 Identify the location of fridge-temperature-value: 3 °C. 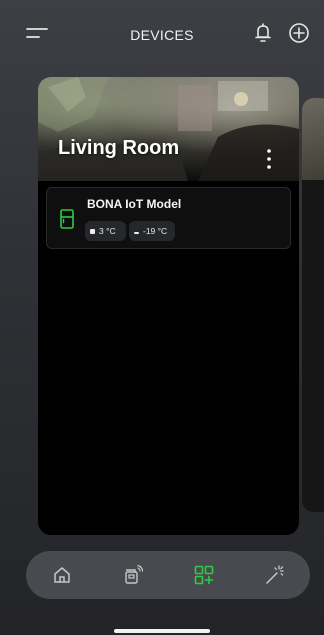
(107, 231).